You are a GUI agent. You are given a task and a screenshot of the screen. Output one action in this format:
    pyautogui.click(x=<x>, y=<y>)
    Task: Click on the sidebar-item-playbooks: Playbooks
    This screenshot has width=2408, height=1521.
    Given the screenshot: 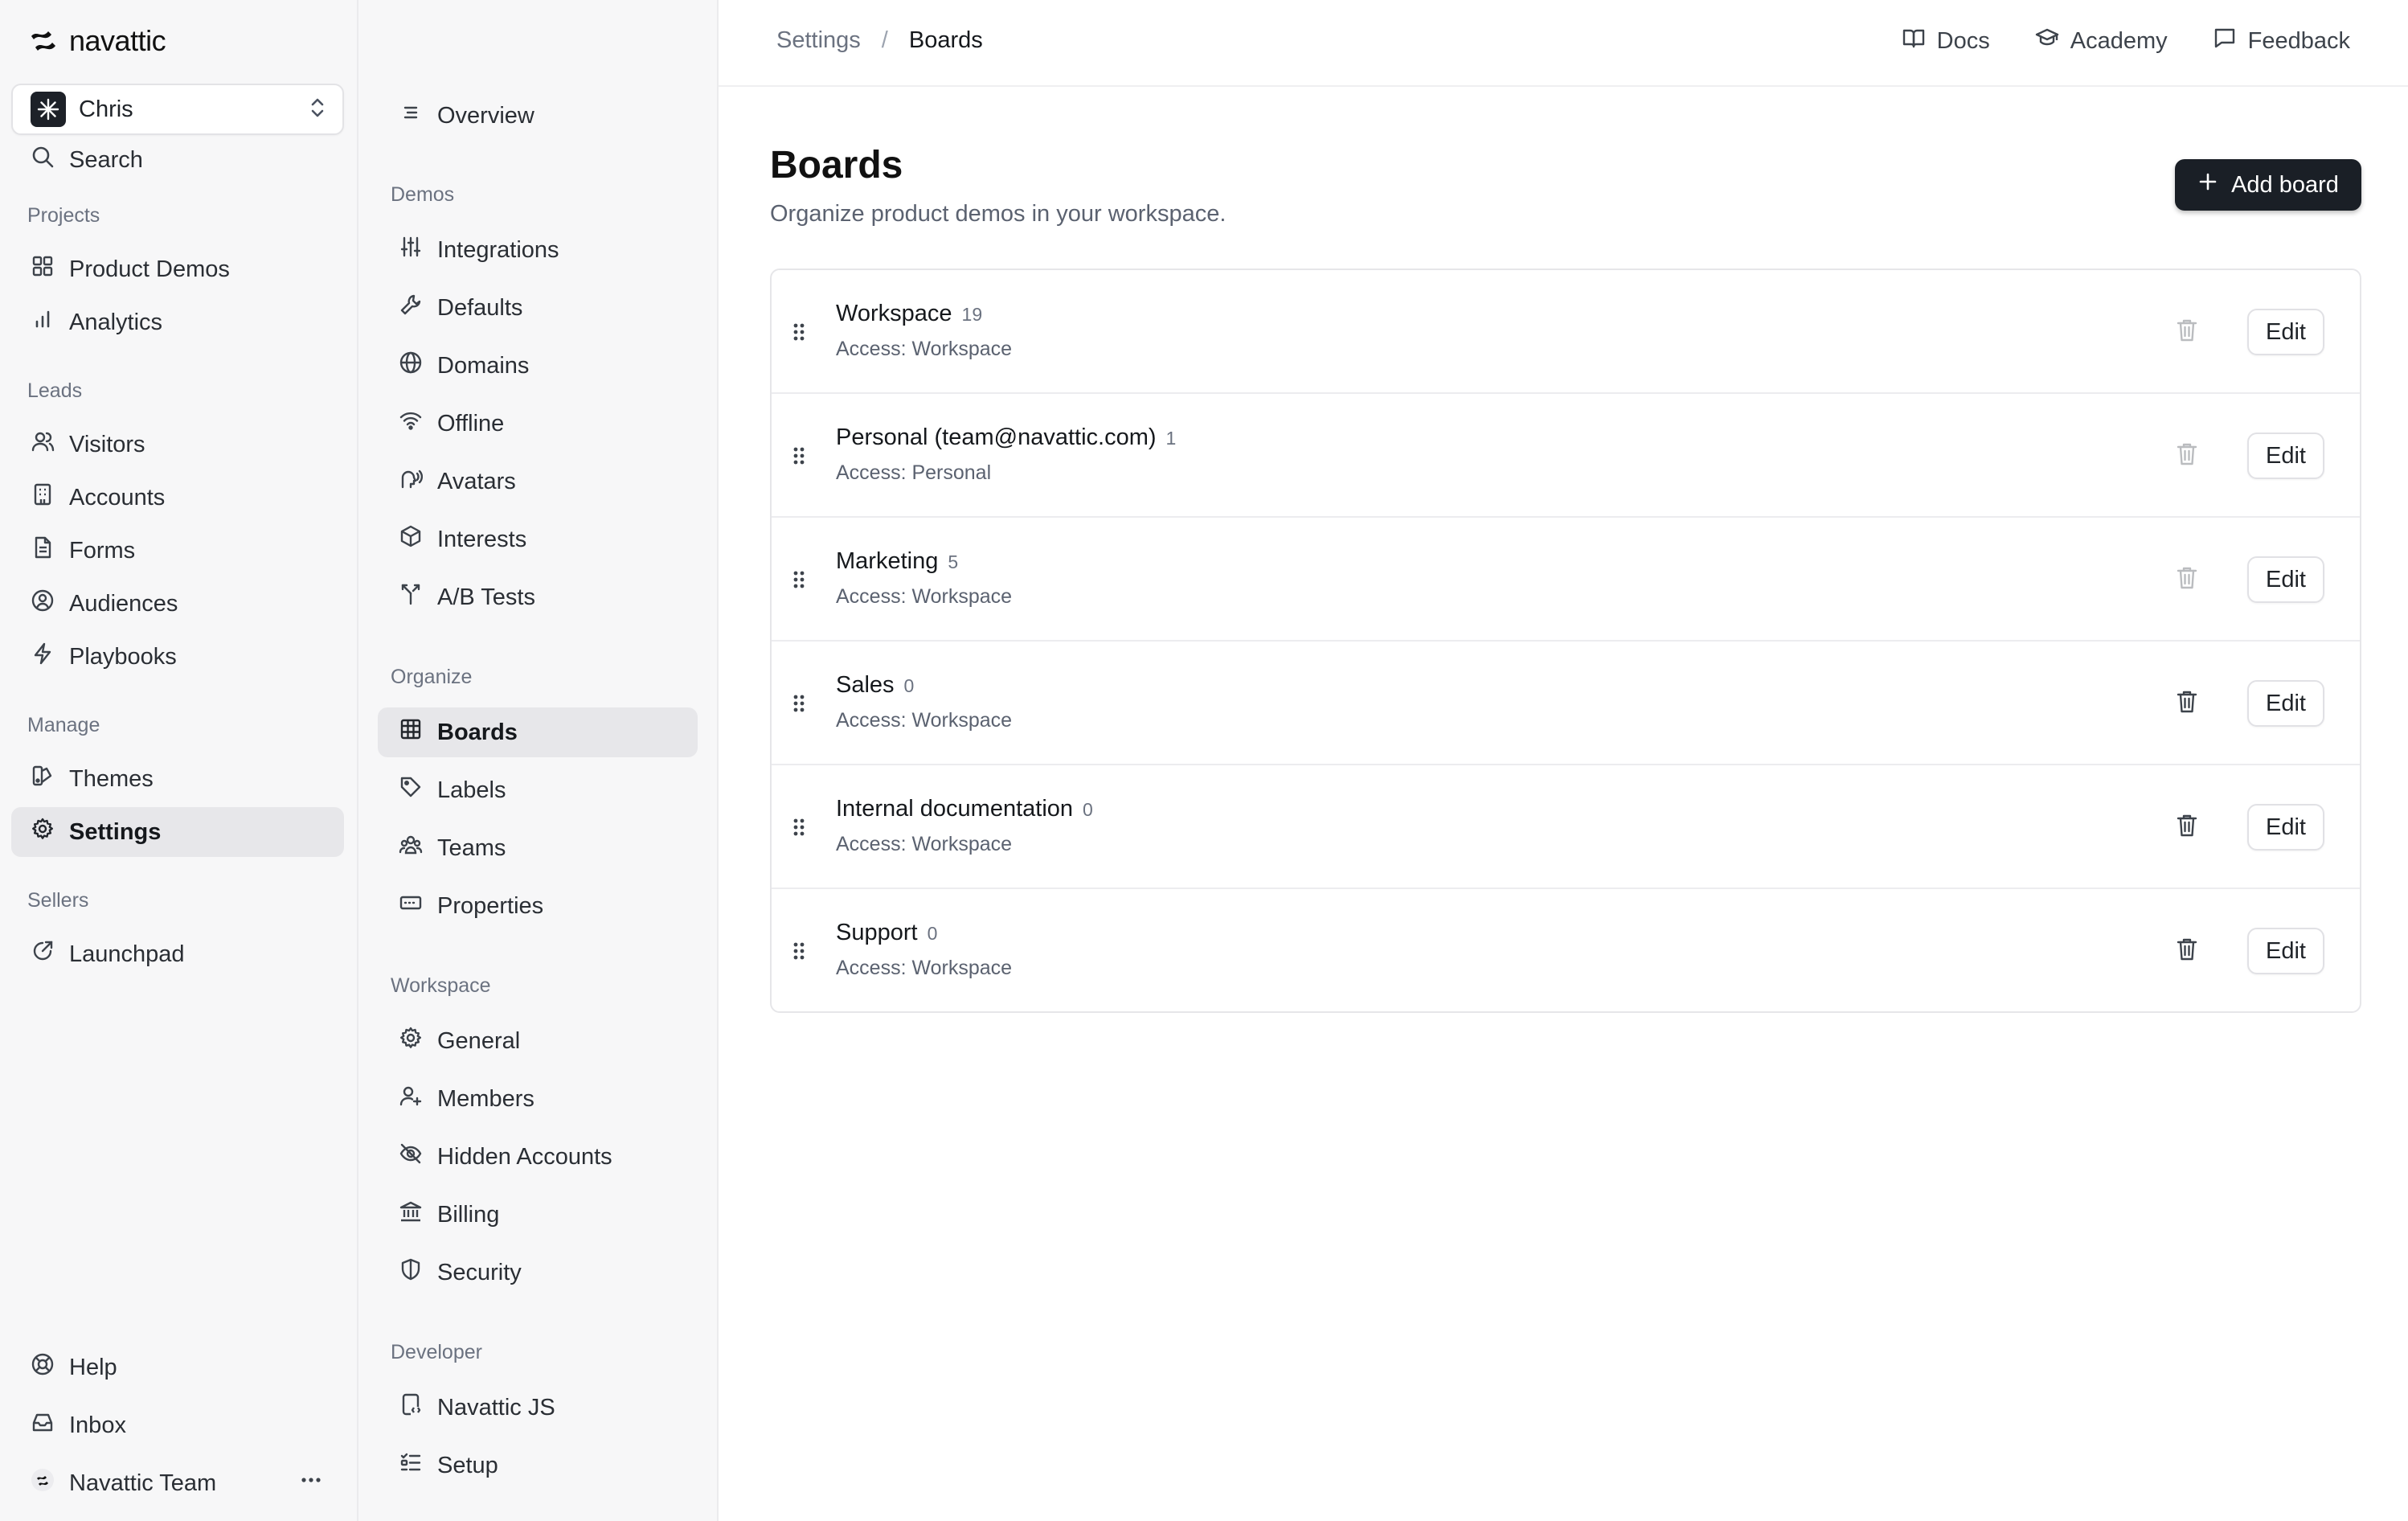 What is the action you would take?
    pyautogui.click(x=177, y=657)
    